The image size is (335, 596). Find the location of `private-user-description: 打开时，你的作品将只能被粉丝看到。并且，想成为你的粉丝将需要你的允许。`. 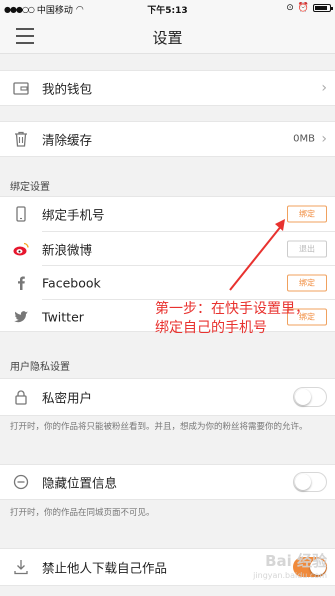

private-user-description: 打开时，你的作品将只能被粉丝看到。并且，想成为你的粉丝将需要你的允许。 is located at coordinates (159, 427).